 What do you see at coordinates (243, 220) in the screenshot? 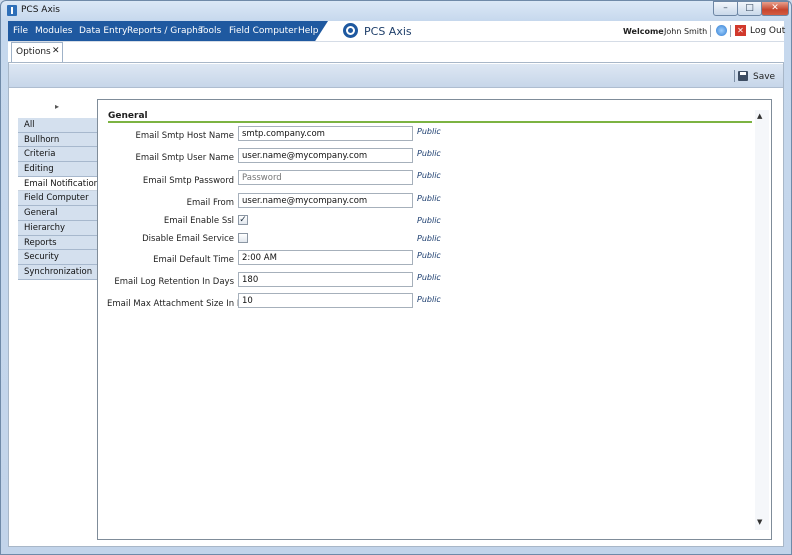
I see `enable-ssl-checkbox: ✓` at bounding box center [243, 220].